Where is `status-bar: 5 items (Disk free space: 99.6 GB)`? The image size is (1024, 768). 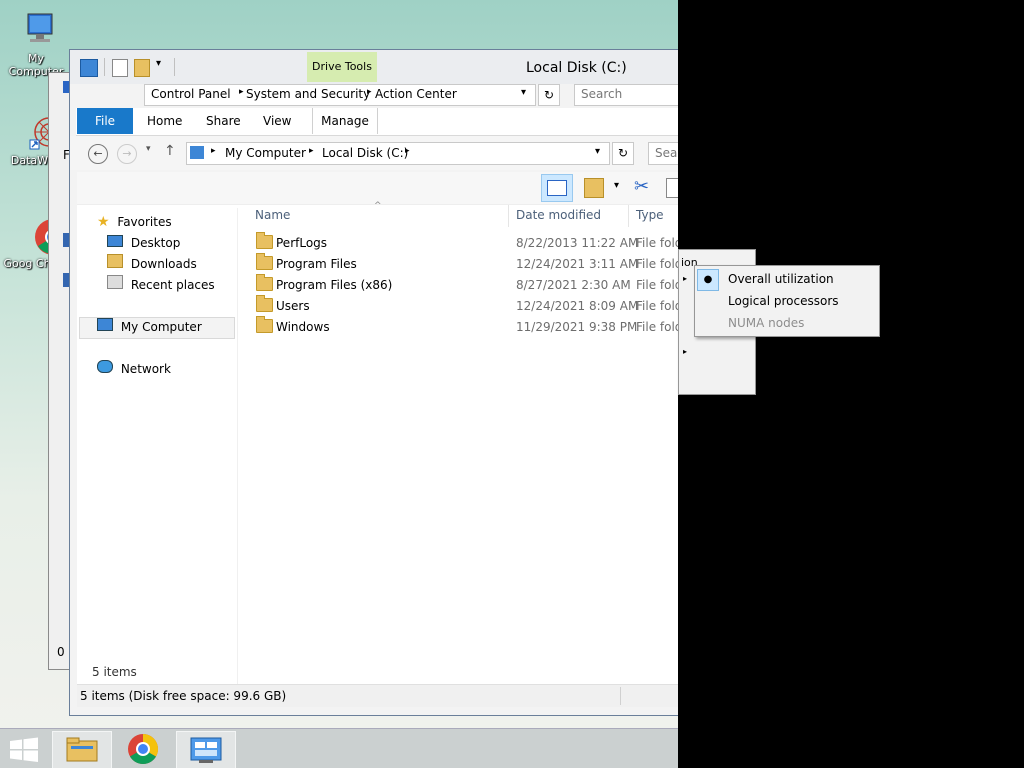
status-bar: 5 items (Disk free space: 99.6 GB) is located at coordinates (377, 695).